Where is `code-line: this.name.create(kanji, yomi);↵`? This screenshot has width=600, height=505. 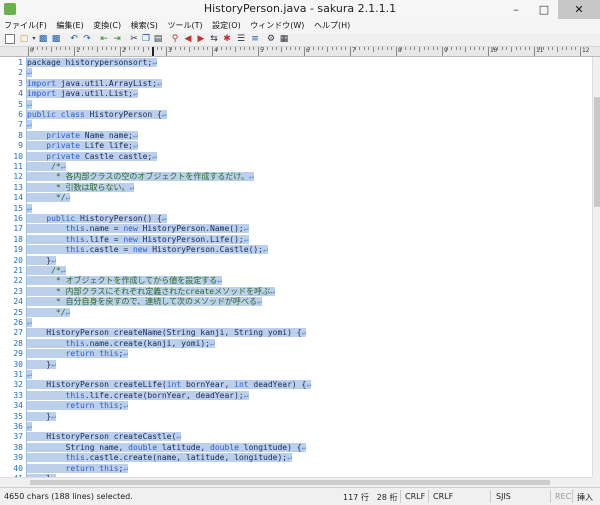
code-line: this.name.create(kanji, yomi);↵ is located at coordinates (121, 343).